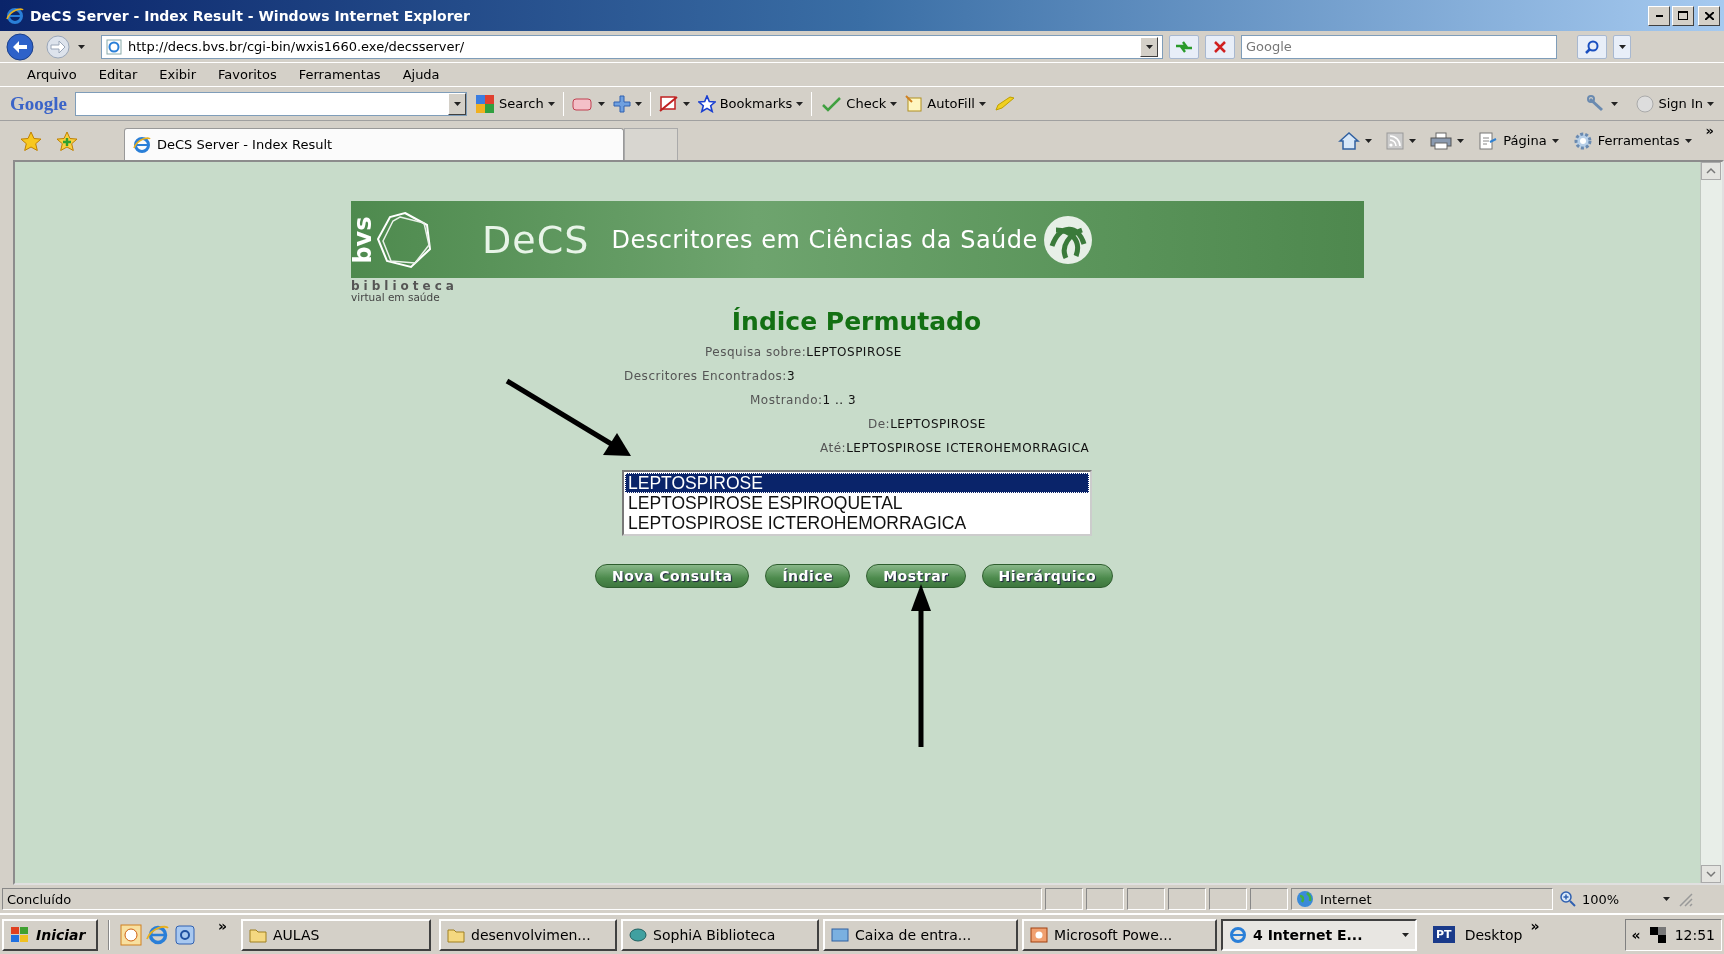 This screenshot has height=954, width=1724. I want to click on window-icon, so click(185, 934).